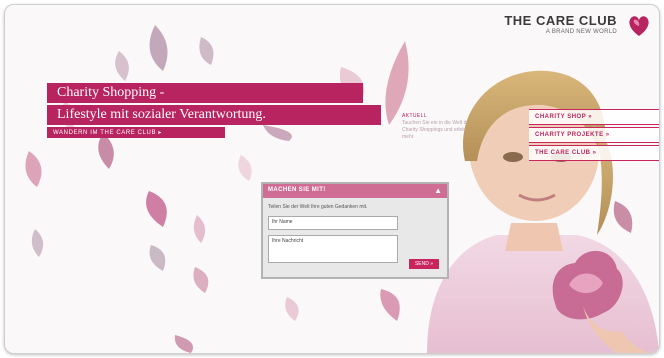  I want to click on hero-line-1: Charity Shopping -, so click(205, 93).